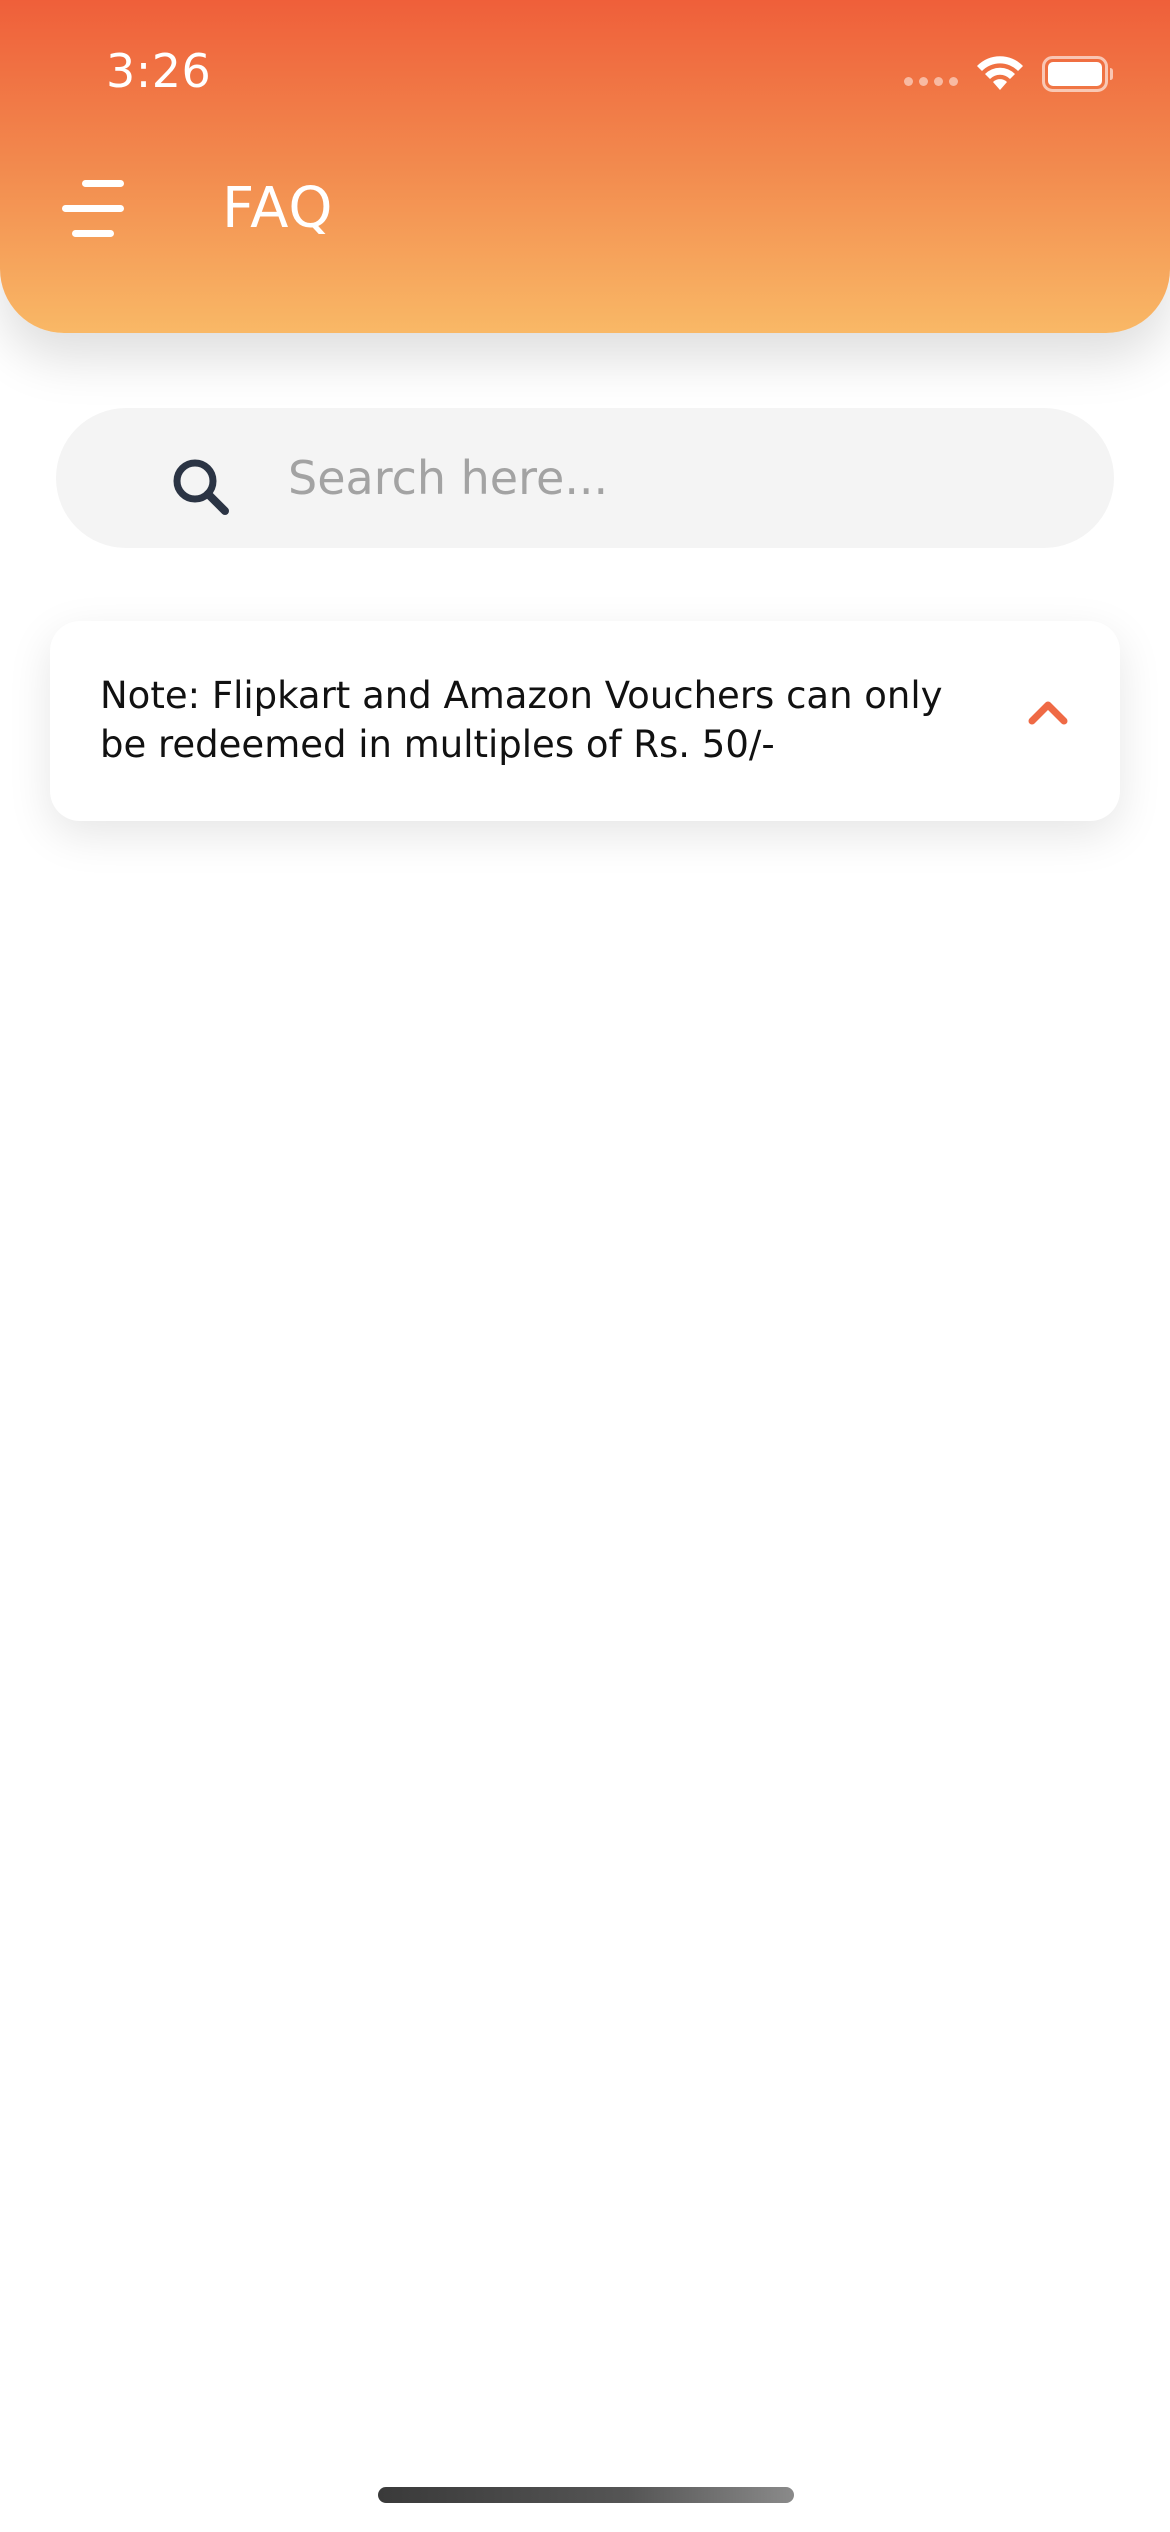 The height and width of the screenshot is (2532, 1170). What do you see at coordinates (95, 210) in the screenshot?
I see `menu-button` at bounding box center [95, 210].